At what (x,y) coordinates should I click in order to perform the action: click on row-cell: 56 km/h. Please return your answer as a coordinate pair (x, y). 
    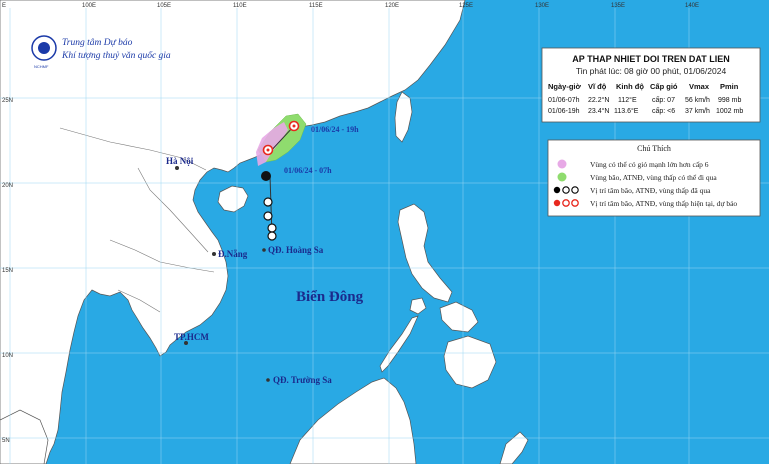
    Looking at the image, I should click on (697, 100).